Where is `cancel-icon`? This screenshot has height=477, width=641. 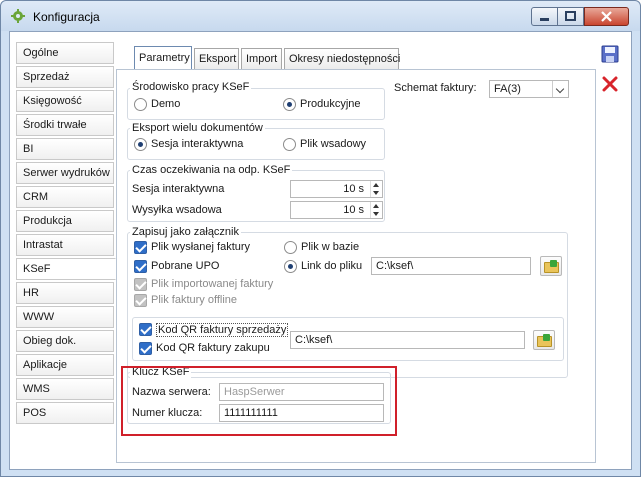
cancel-icon is located at coordinates (610, 84).